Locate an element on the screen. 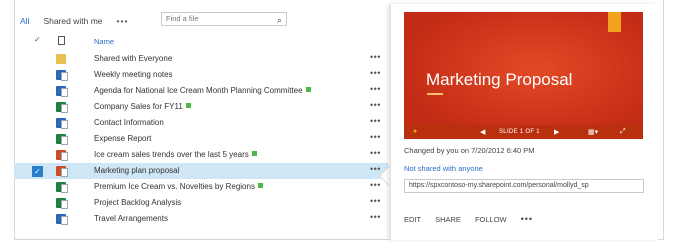 This screenshot has height=242, width=678. file-name-link: Expense Report is located at coordinates (122, 138).